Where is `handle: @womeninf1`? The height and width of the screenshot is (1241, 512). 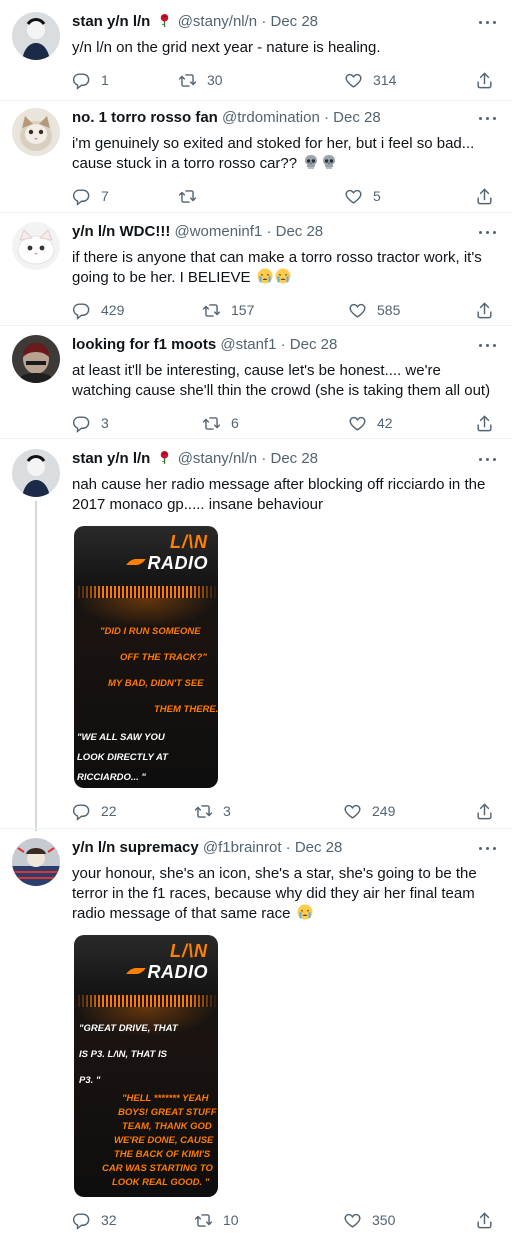 handle: @womeninf1 is located at coordinates (219, 231).